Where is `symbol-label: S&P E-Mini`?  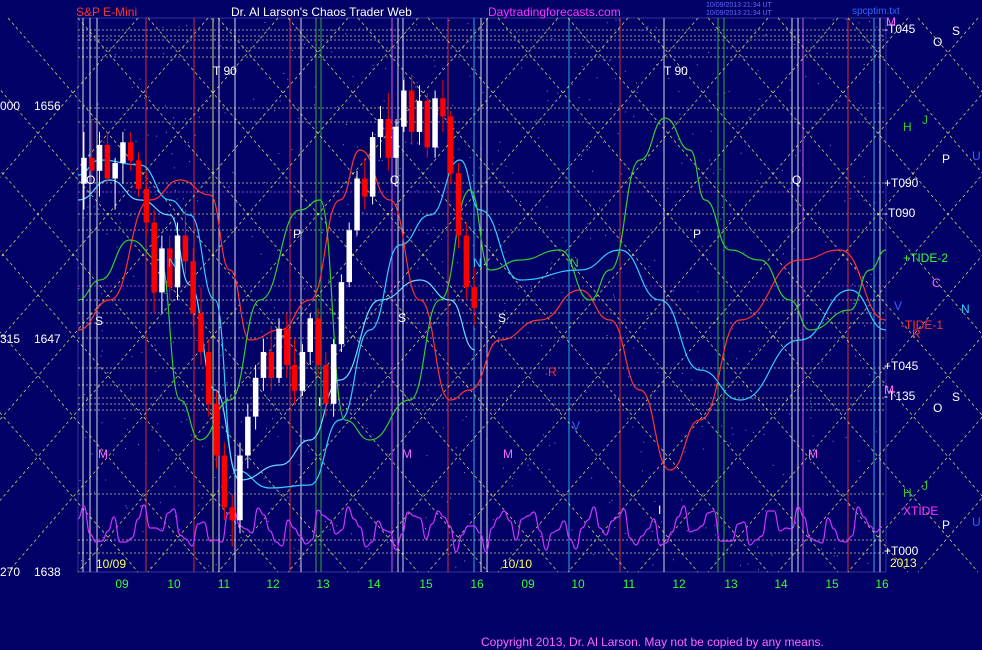
symbol-label: S&P E-Mini is located at coordinates (106, 12).